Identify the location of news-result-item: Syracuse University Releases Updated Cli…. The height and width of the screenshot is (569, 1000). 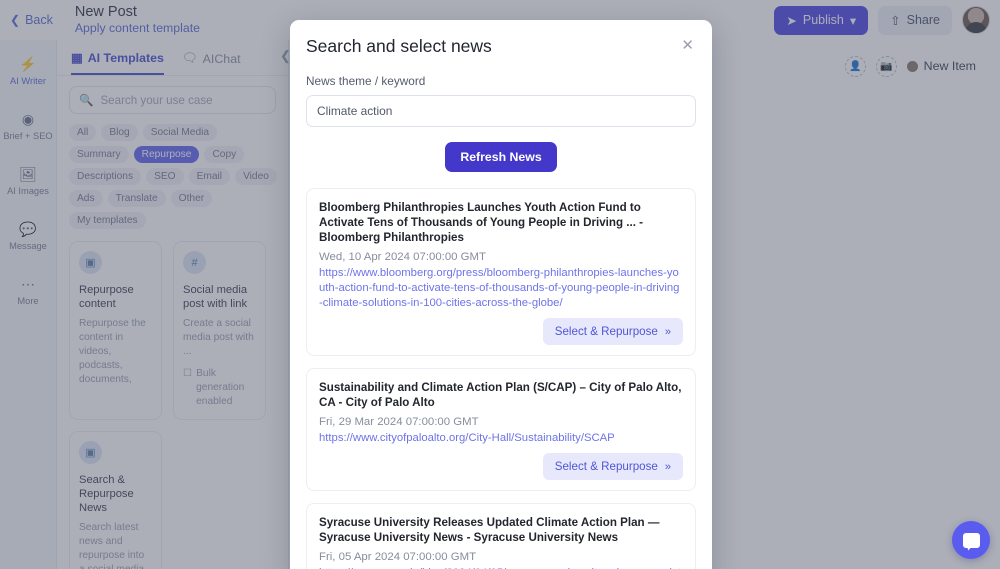
(501, 536).